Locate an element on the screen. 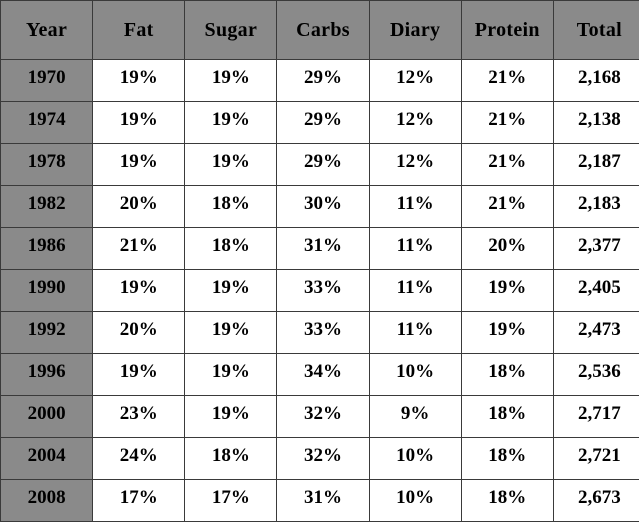 Image resolution: width=639 pixels, height=523 pixels. cell-sugar: 17% is located at coordinates (231, 500).